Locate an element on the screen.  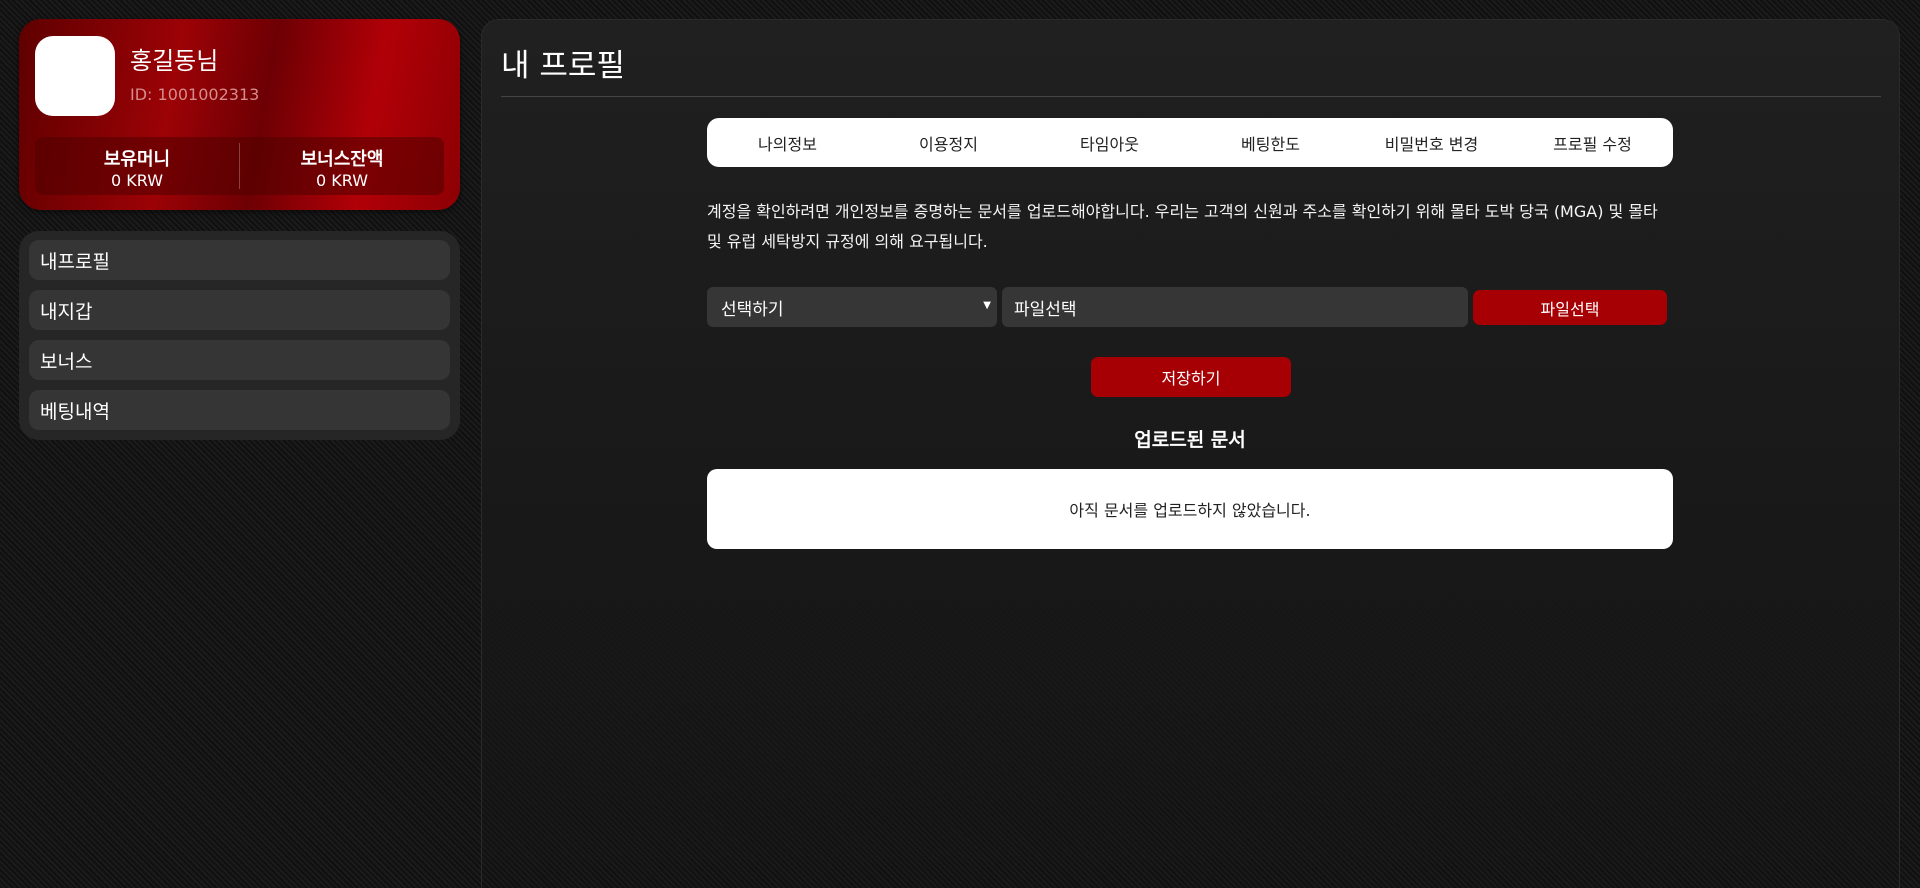
balance-bonus-label: 보너스잔액 is located at coordinates (342, 159).